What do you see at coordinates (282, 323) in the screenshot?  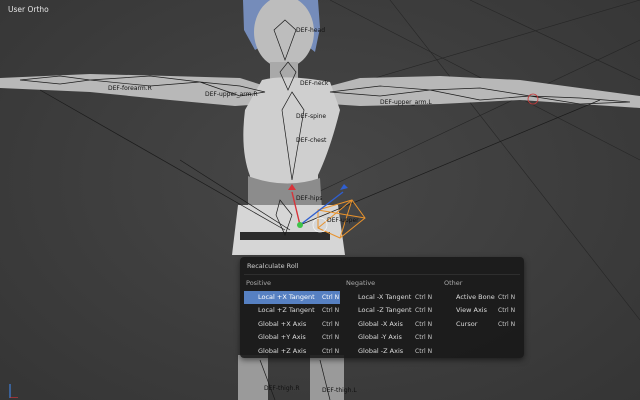 I see `menu-item-label: Global +X Axis` at bounding box center [282, 323].